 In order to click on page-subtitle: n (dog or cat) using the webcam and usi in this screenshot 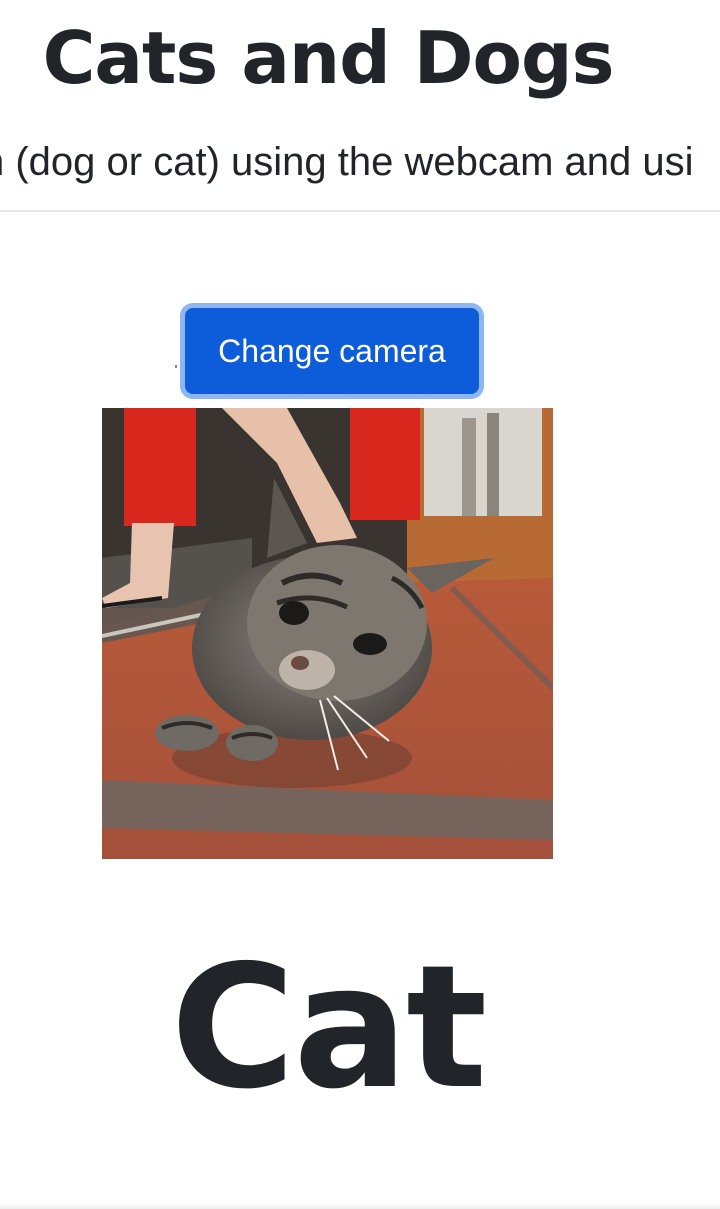, I will do `click(347, 162)`.